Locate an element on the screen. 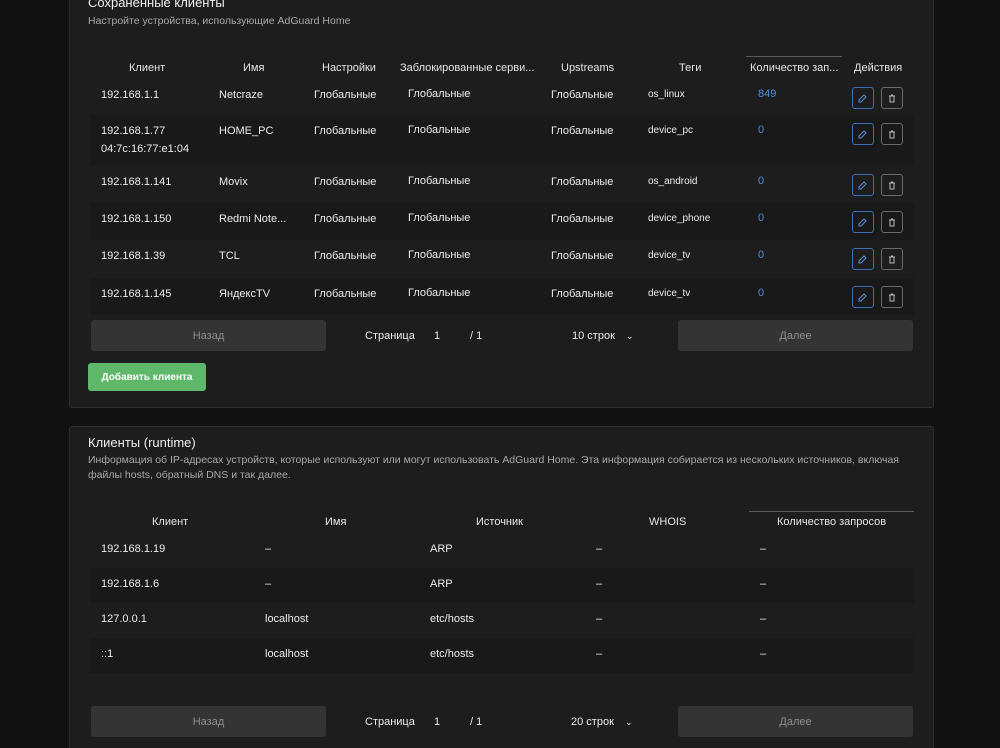 The image size is (1000, 748). client-name: ЯндексTV is located at coordinates (245, 294).